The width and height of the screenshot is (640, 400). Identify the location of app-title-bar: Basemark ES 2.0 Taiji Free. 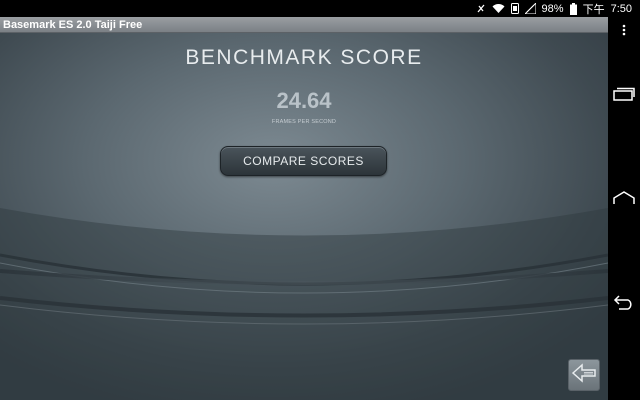
(304, 25).